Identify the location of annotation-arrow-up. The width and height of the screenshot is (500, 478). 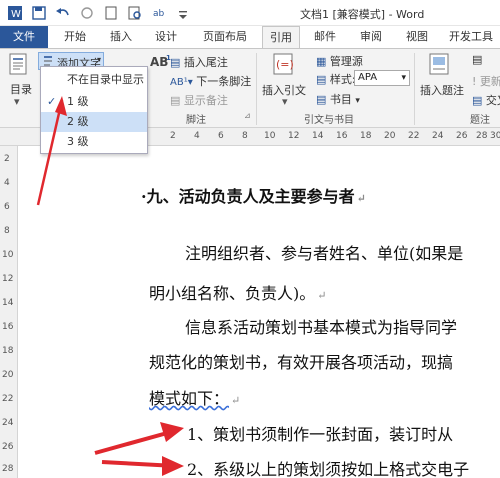
(51, 151).